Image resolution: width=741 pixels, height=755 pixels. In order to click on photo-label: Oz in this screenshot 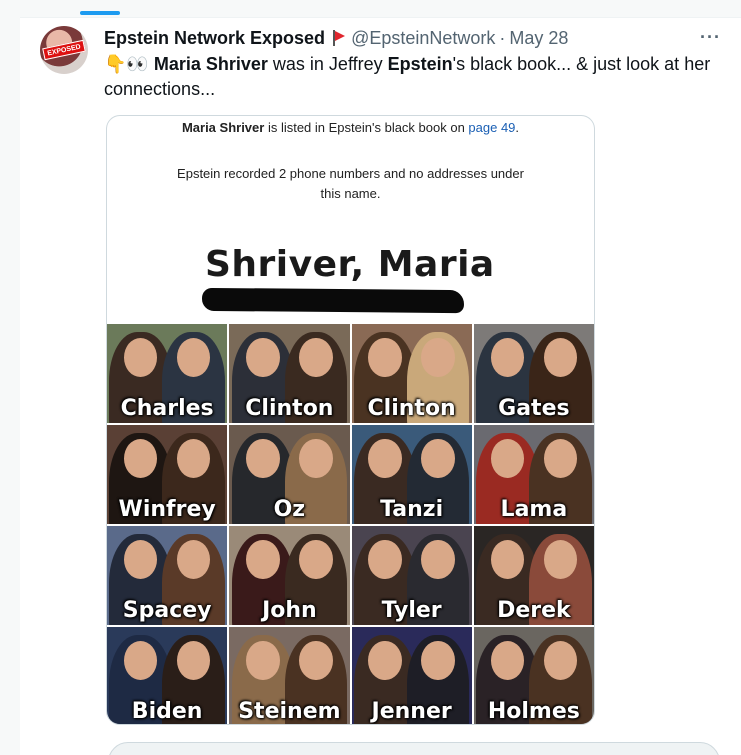, I will do `click(289, 509)`.